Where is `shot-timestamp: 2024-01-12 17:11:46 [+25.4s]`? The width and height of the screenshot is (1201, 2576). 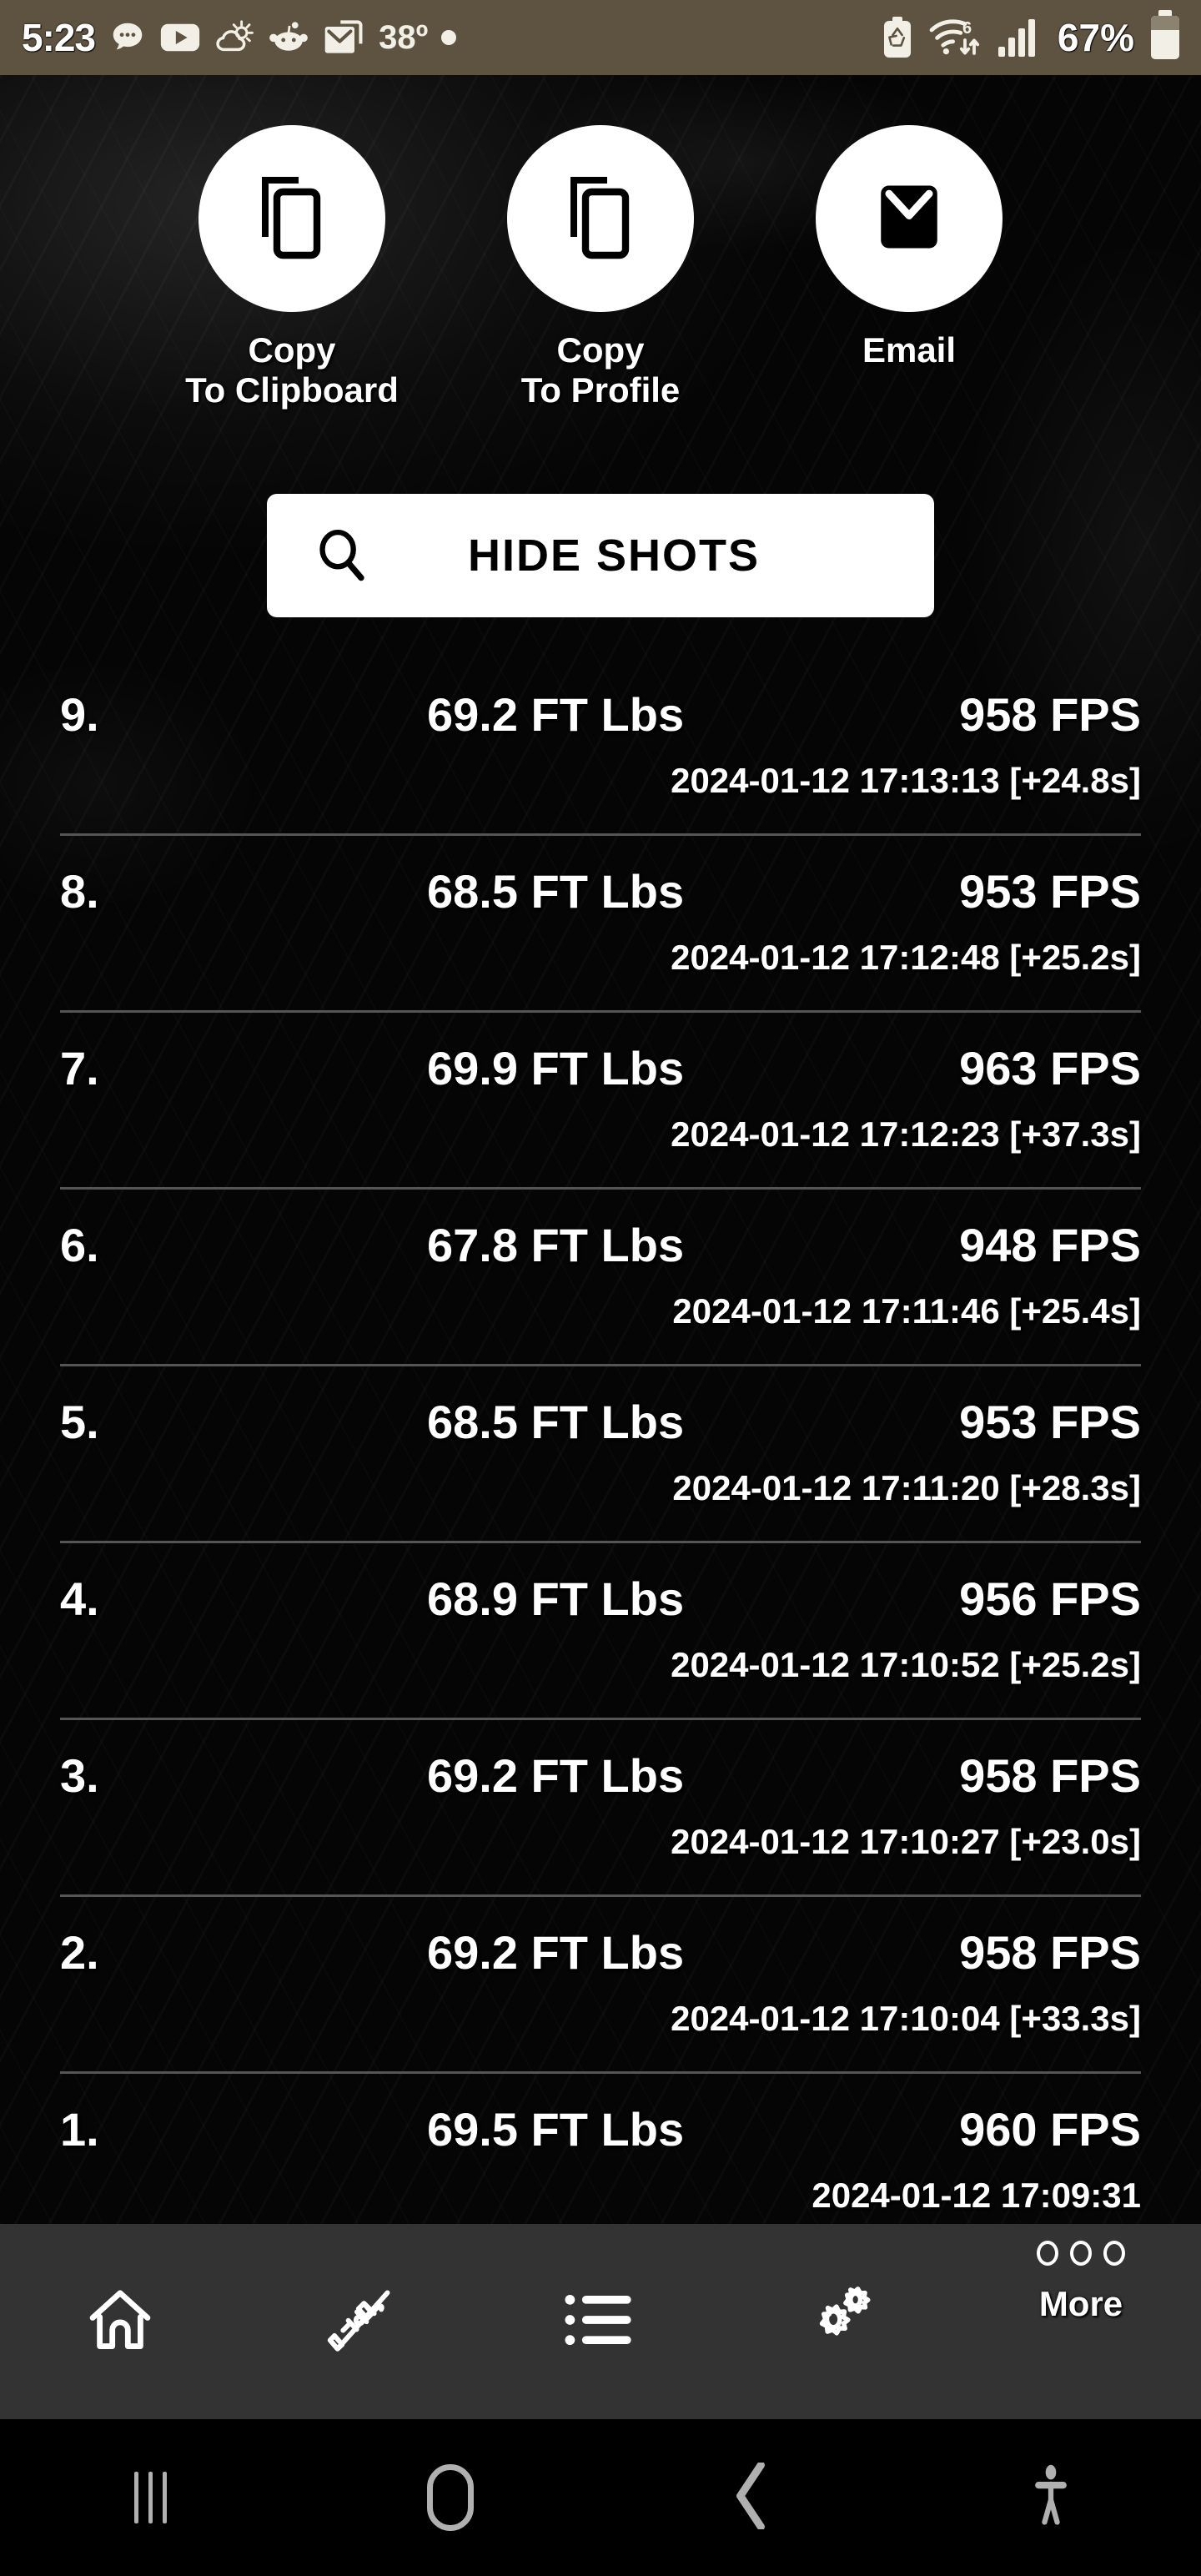 shot-timestamp: 2024-01-12 17:11:46 [+25.4s] is located at coordinates (907, 1311).